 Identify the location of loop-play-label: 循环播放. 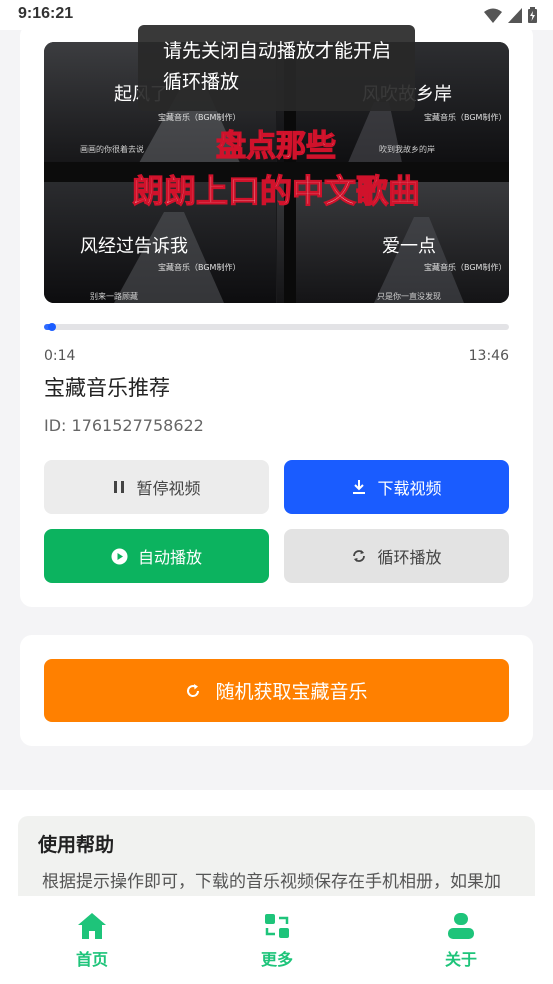
(409, 557).